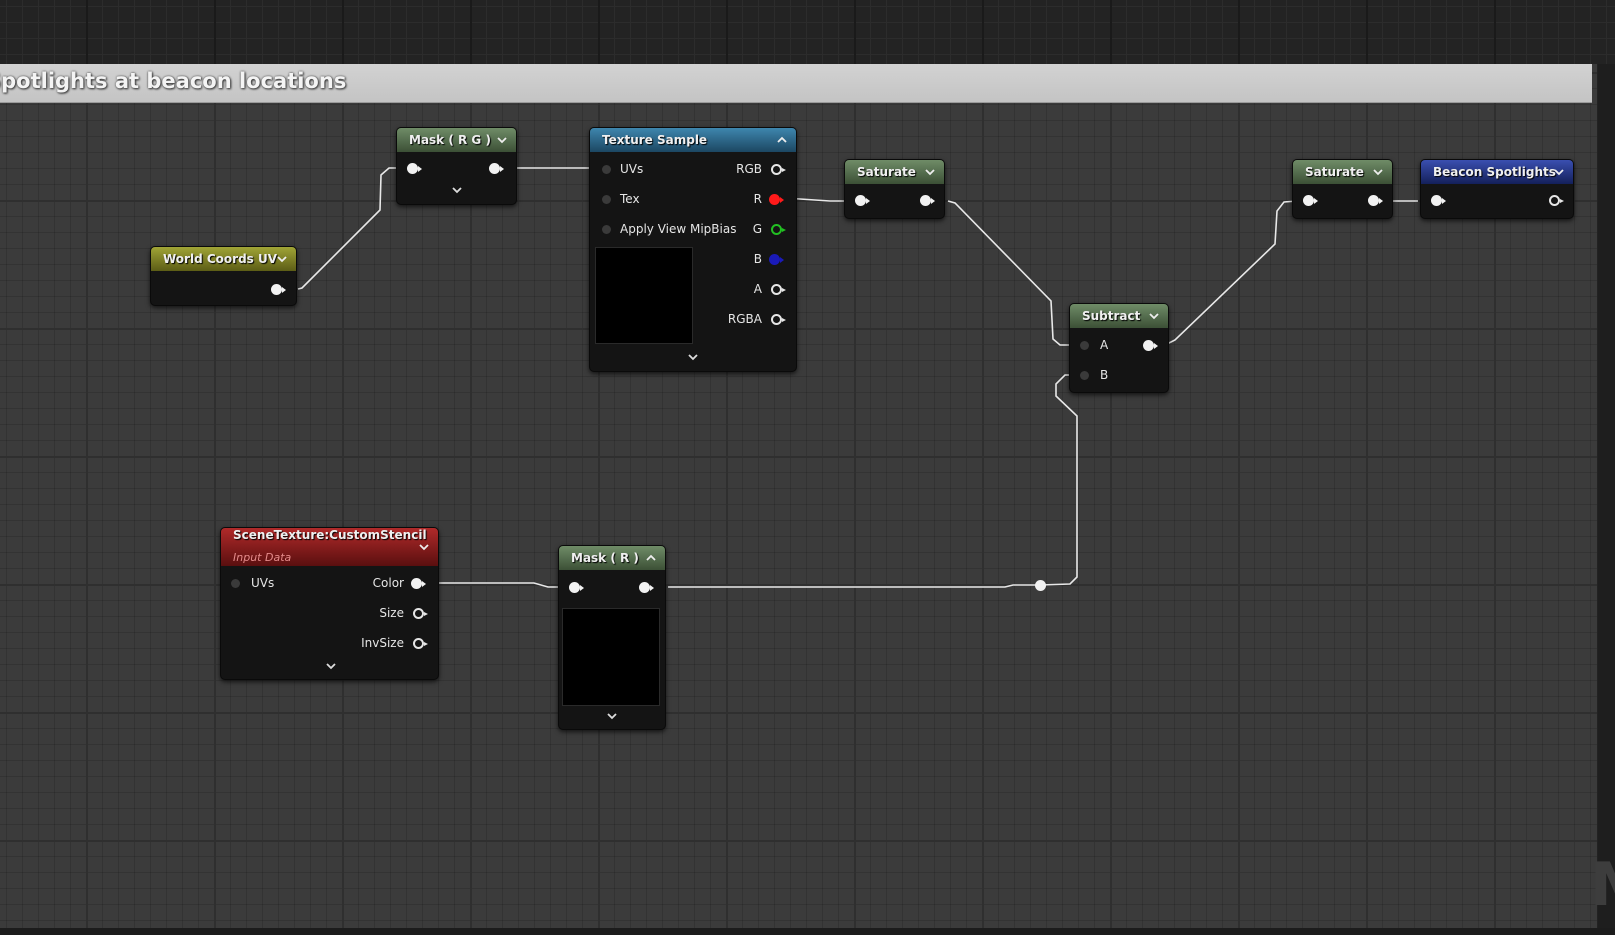 Image resolution: width=1615 pixels, height=935 pixels. I want to click on output-row-g: G, so click(769, 229).